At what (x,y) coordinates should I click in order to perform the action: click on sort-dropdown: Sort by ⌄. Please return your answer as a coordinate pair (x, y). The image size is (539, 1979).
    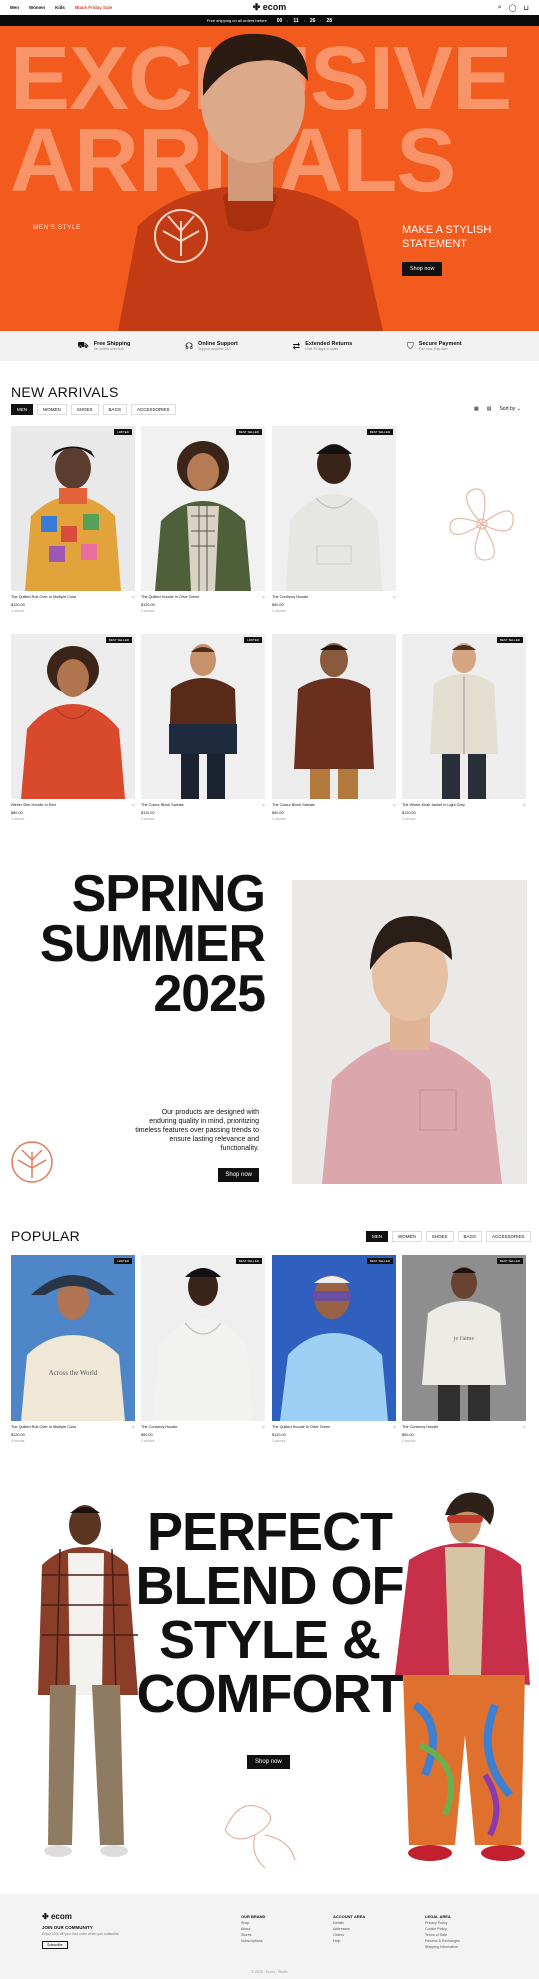
    Looking at the image, I should click on (509, 409).